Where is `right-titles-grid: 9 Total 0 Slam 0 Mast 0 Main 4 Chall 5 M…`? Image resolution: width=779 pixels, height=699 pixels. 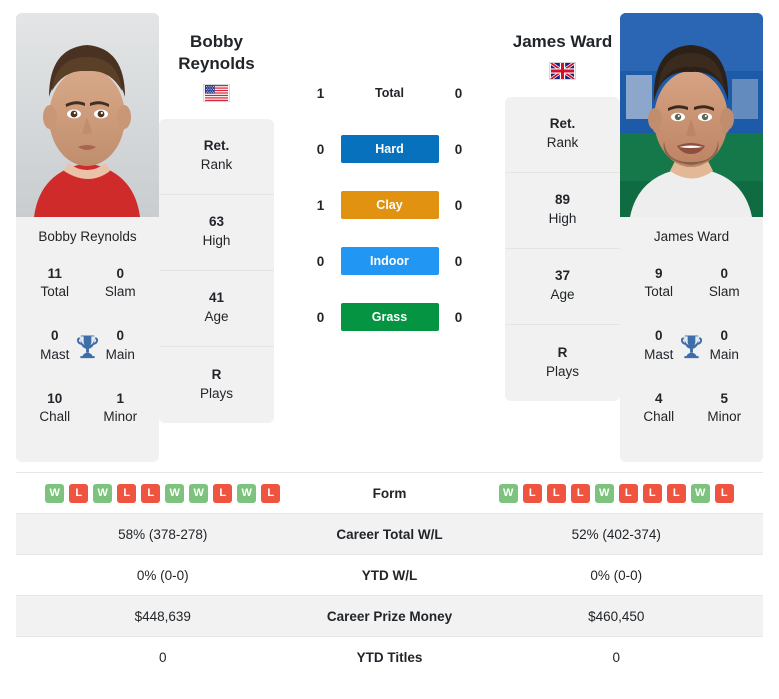 right-titles-grid: 9 Total 0 Slam 0 Mast 0 Main 4 Chall 5 M… is located at coordinates (691, 345).